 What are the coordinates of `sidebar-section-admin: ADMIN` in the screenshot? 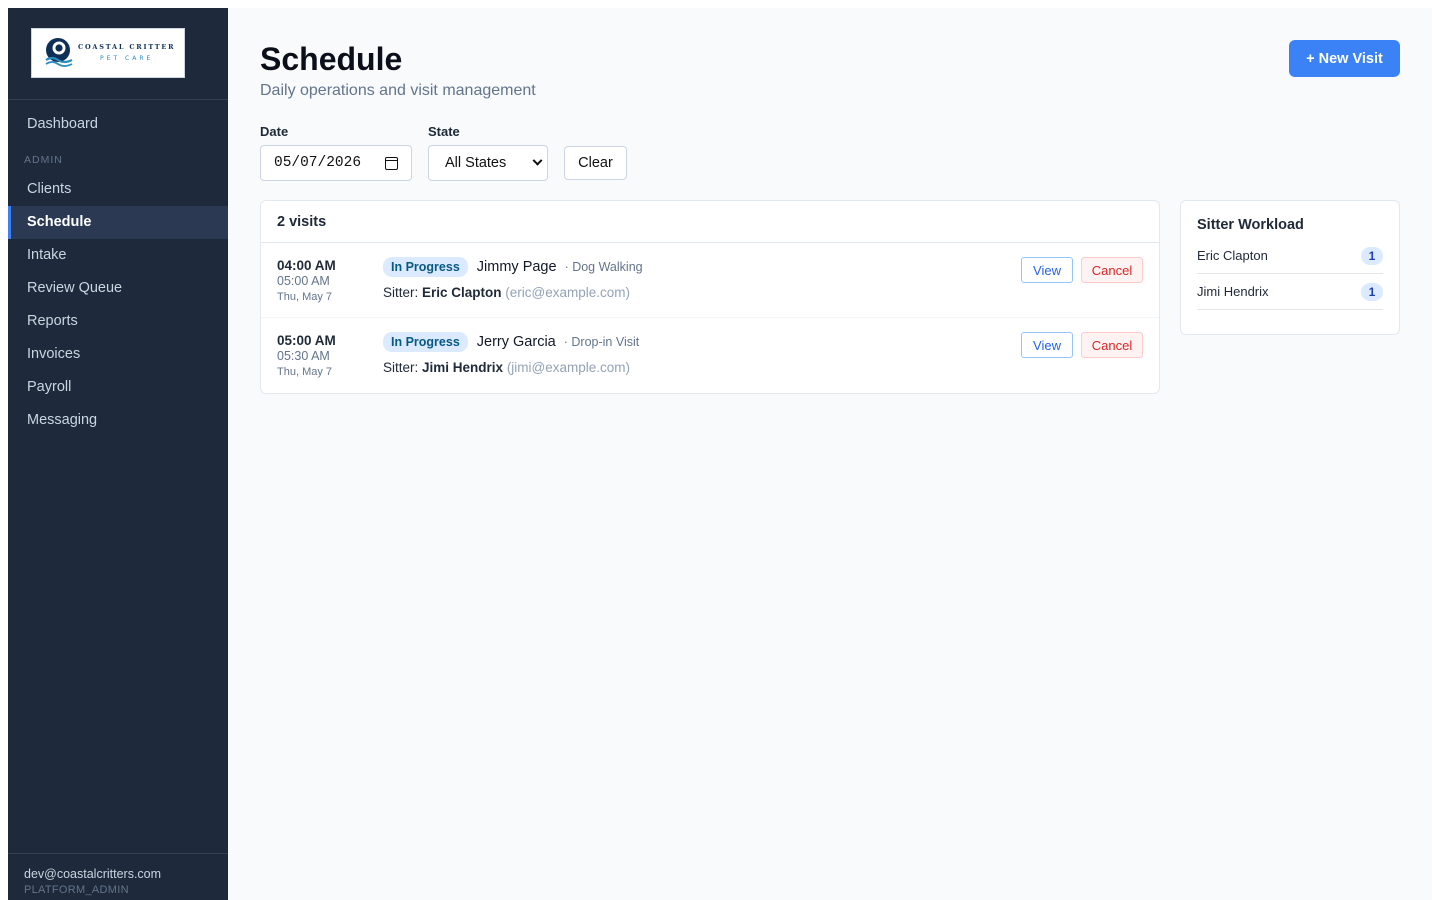 It's located at (43, 160).